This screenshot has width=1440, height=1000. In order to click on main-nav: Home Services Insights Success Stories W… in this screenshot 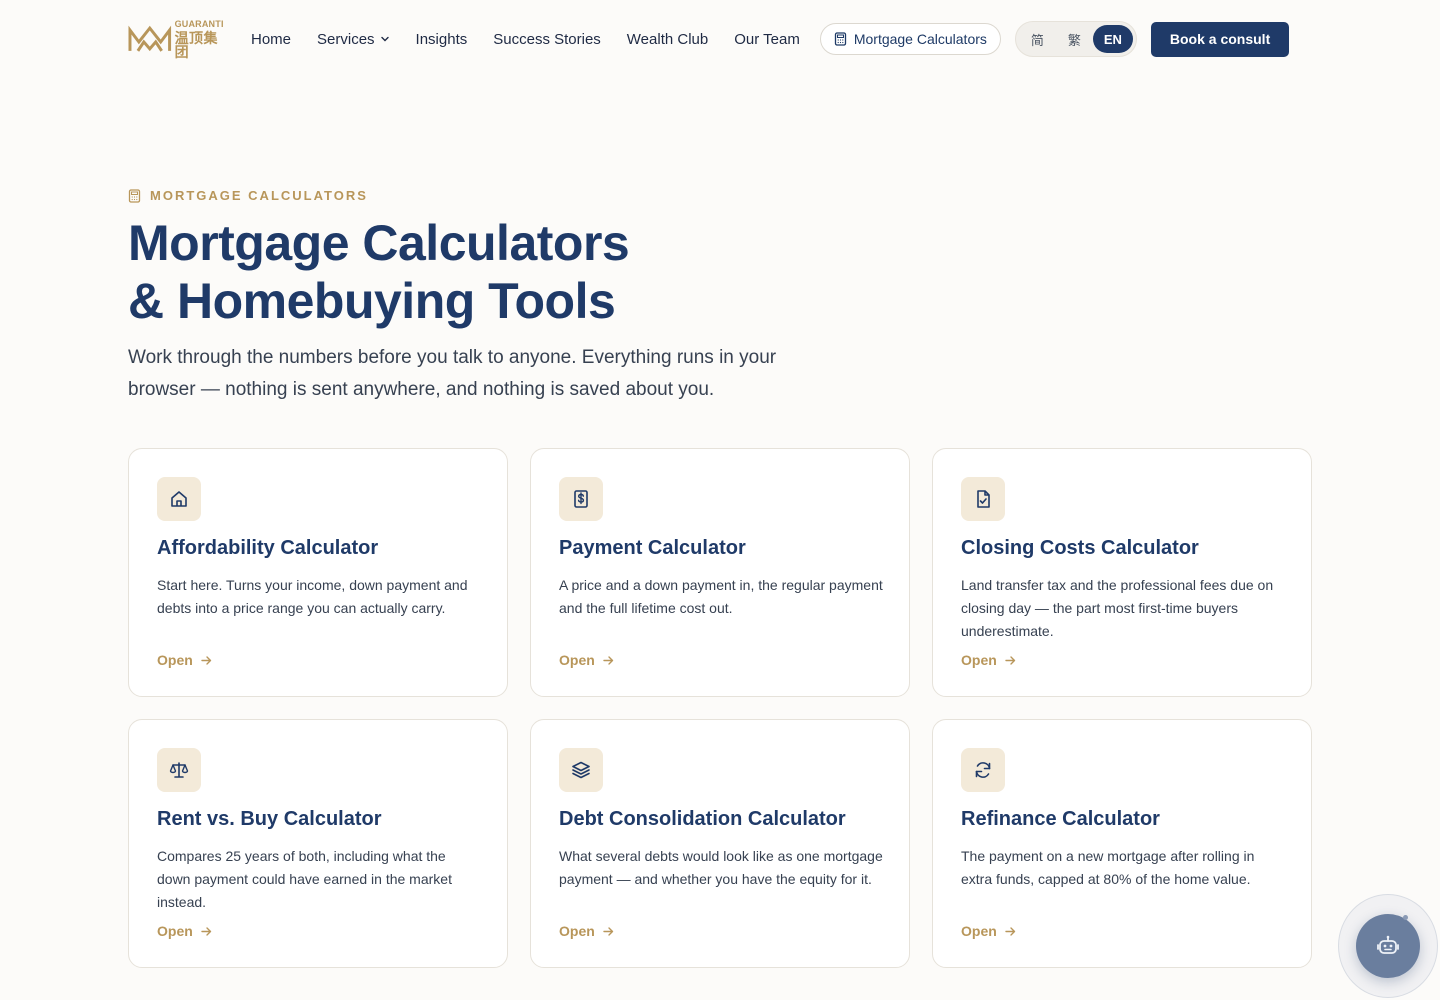, I will do `click(538, 39)`.